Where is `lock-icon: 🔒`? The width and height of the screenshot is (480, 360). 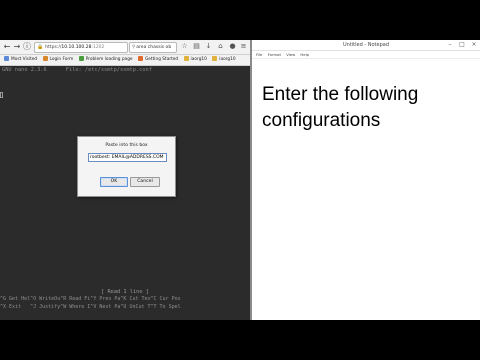
lock-icon: 🔒 is located at coordinates (40, 47).